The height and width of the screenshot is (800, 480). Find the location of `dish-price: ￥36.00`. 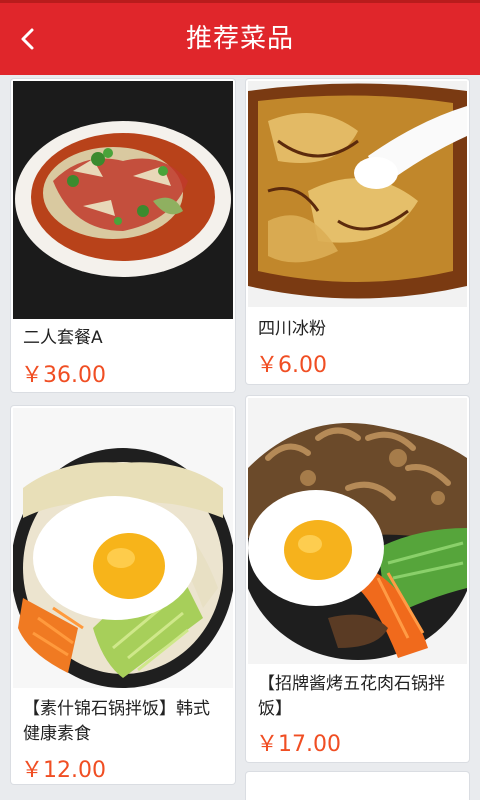

dish-price: ￥36.00 is located at coordinates (63, 375).